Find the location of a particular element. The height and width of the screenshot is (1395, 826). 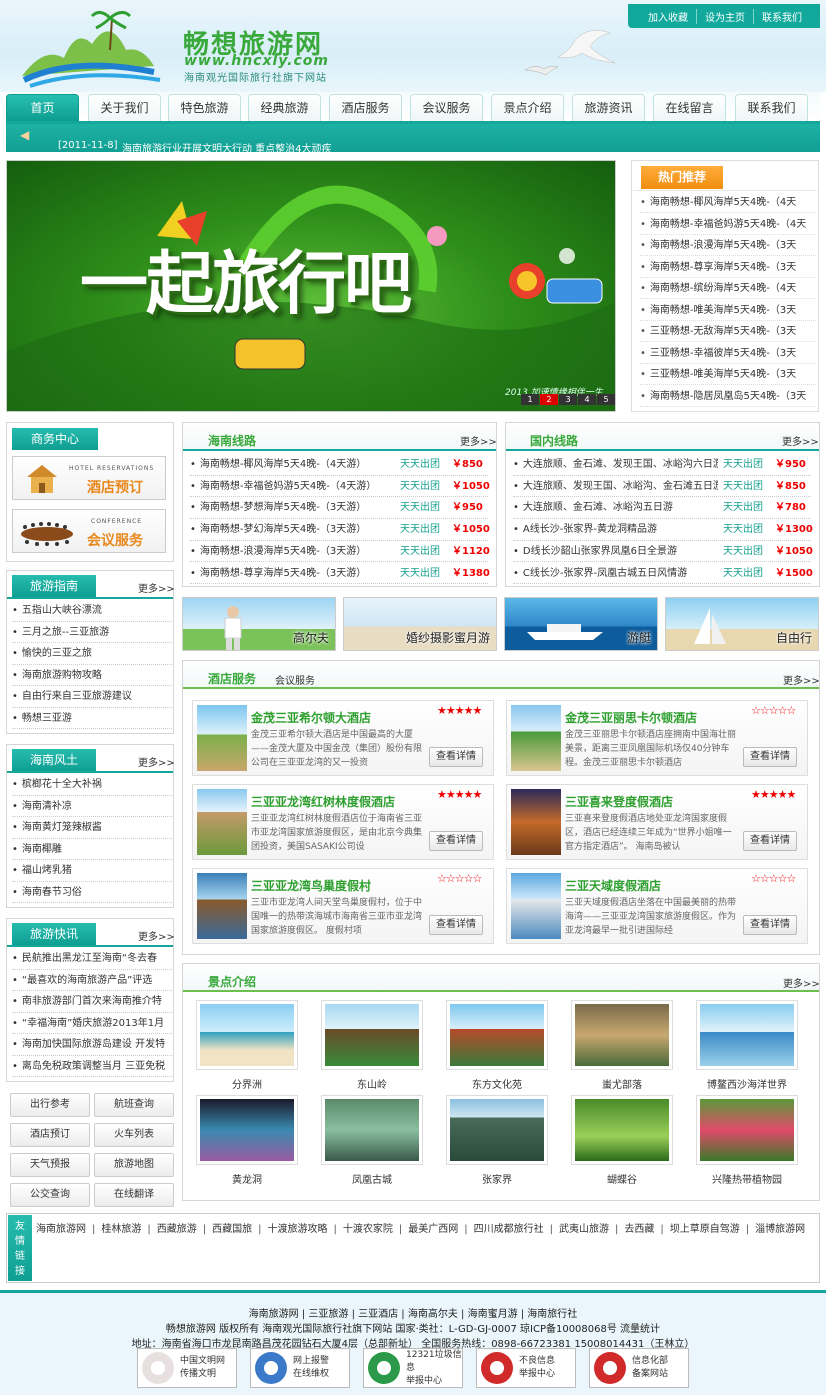

guide-item: 五指山大峡谷漂流 is located at coordinates (92, 611).